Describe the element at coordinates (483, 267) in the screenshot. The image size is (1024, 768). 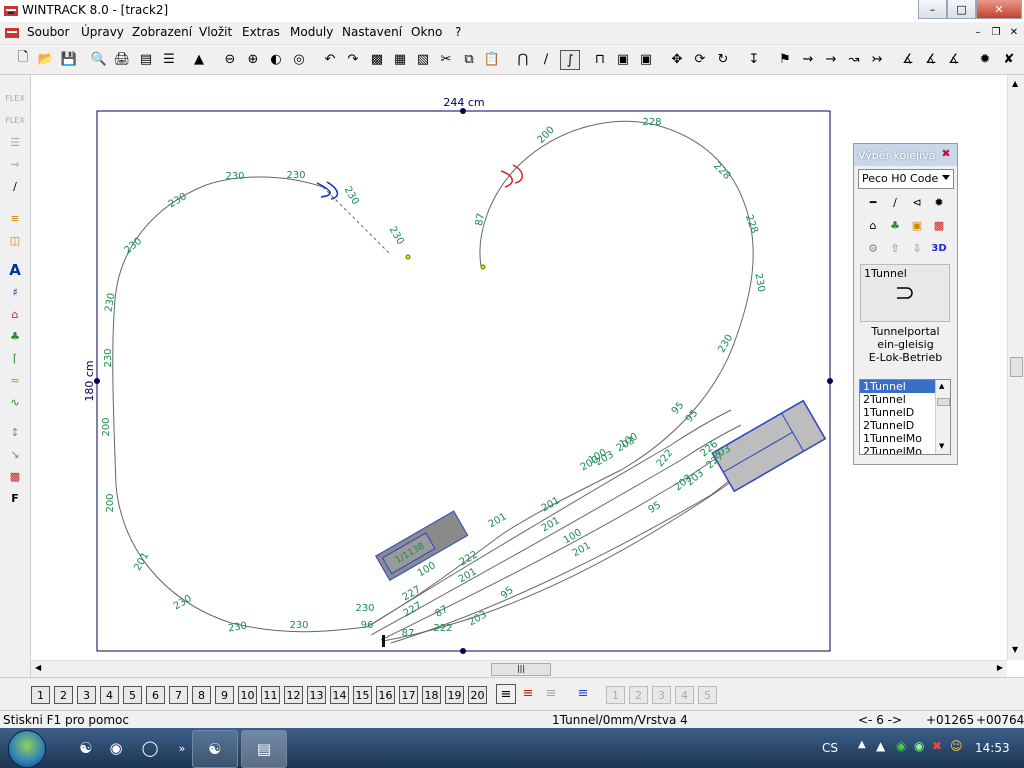
I see `track-end-point-right` at that location.